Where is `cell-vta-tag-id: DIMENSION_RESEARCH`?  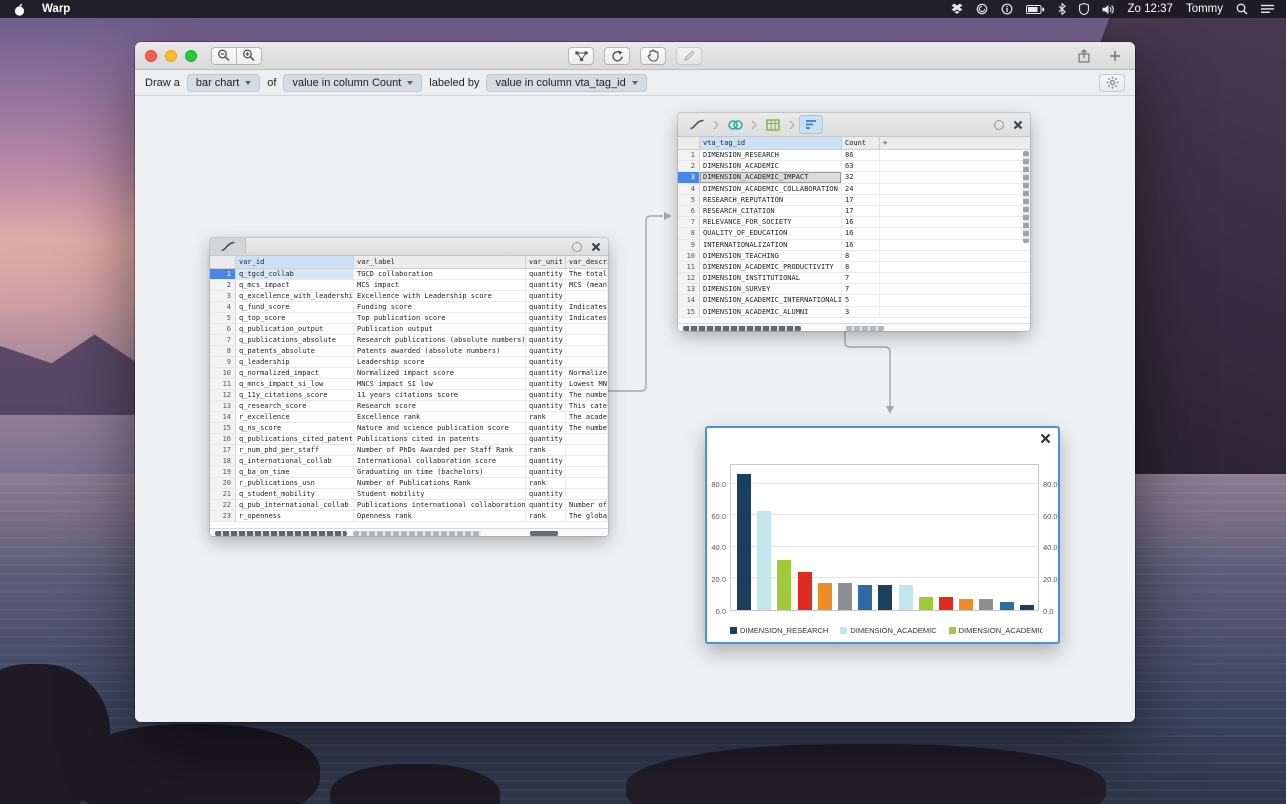 cell-vta-tag-id: DIMENSION_RESEARCH is located at coordinates (771, 155).